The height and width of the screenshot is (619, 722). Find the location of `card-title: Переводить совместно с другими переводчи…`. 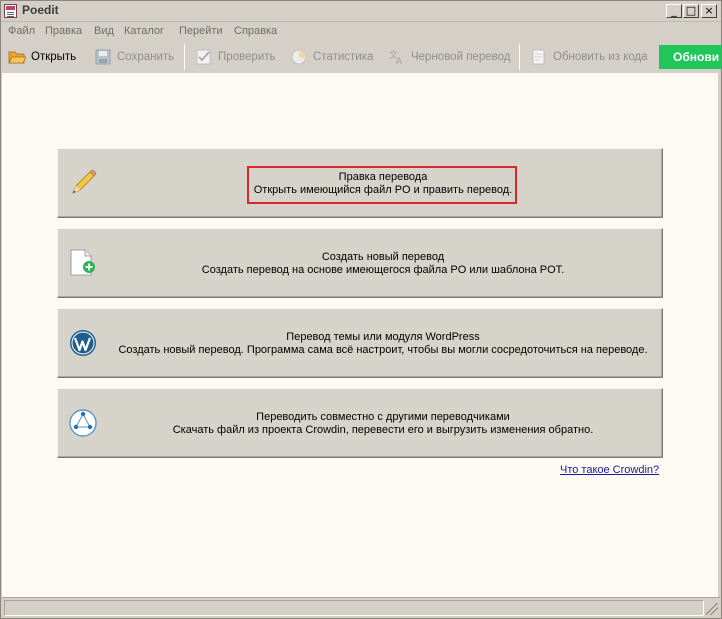

card-title: Переводить совместно с другими переводчи… is located at coordinates (383, 417).